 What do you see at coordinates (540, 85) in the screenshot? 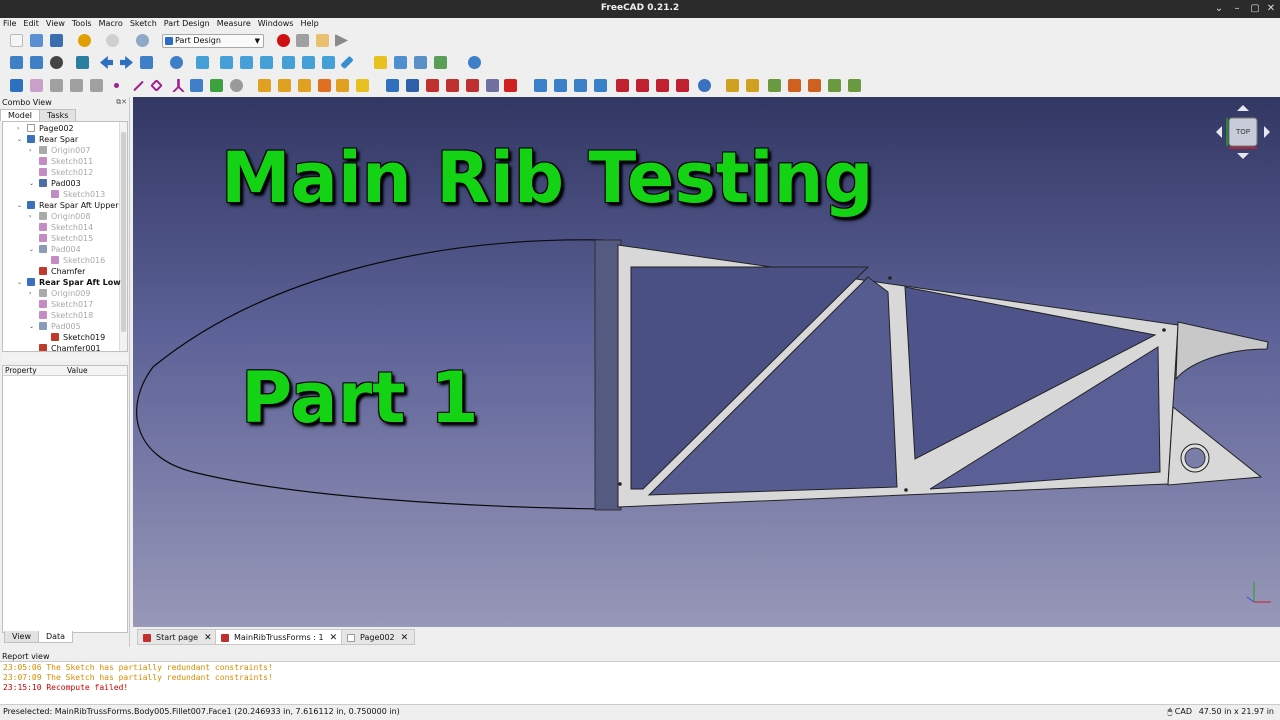
I see `mirrored-icon` at bounding box center [540, 85].